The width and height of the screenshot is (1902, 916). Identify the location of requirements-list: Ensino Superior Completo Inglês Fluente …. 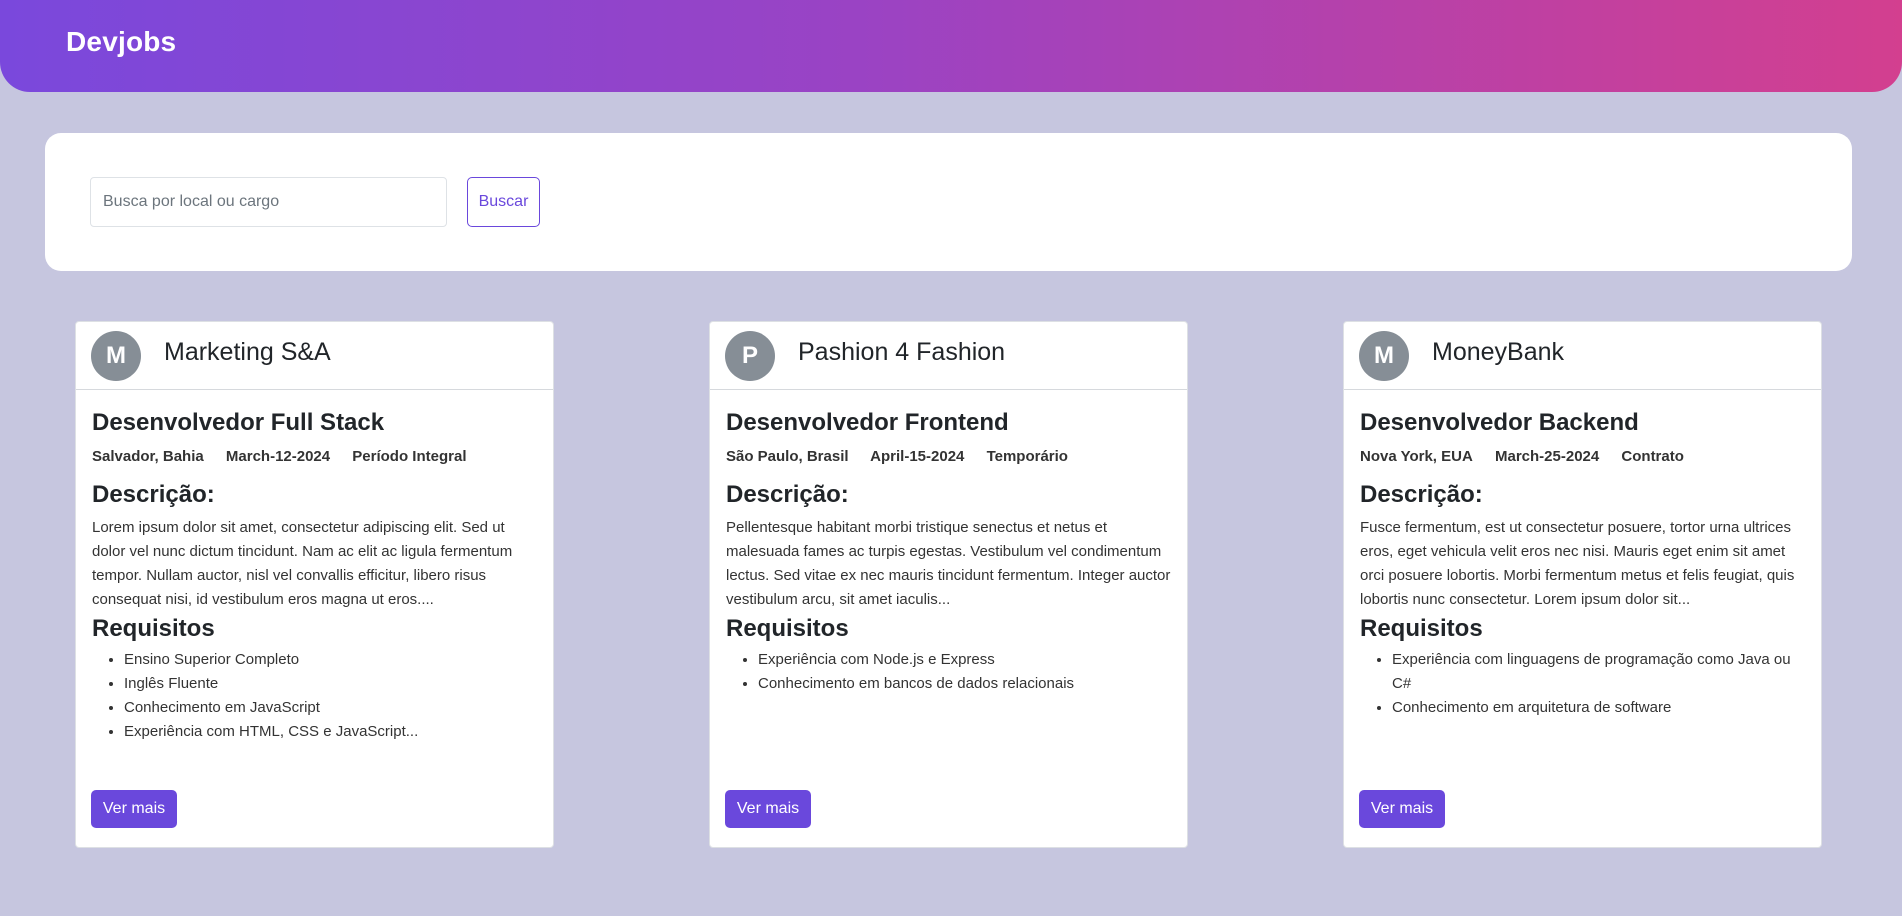
(314, 696).